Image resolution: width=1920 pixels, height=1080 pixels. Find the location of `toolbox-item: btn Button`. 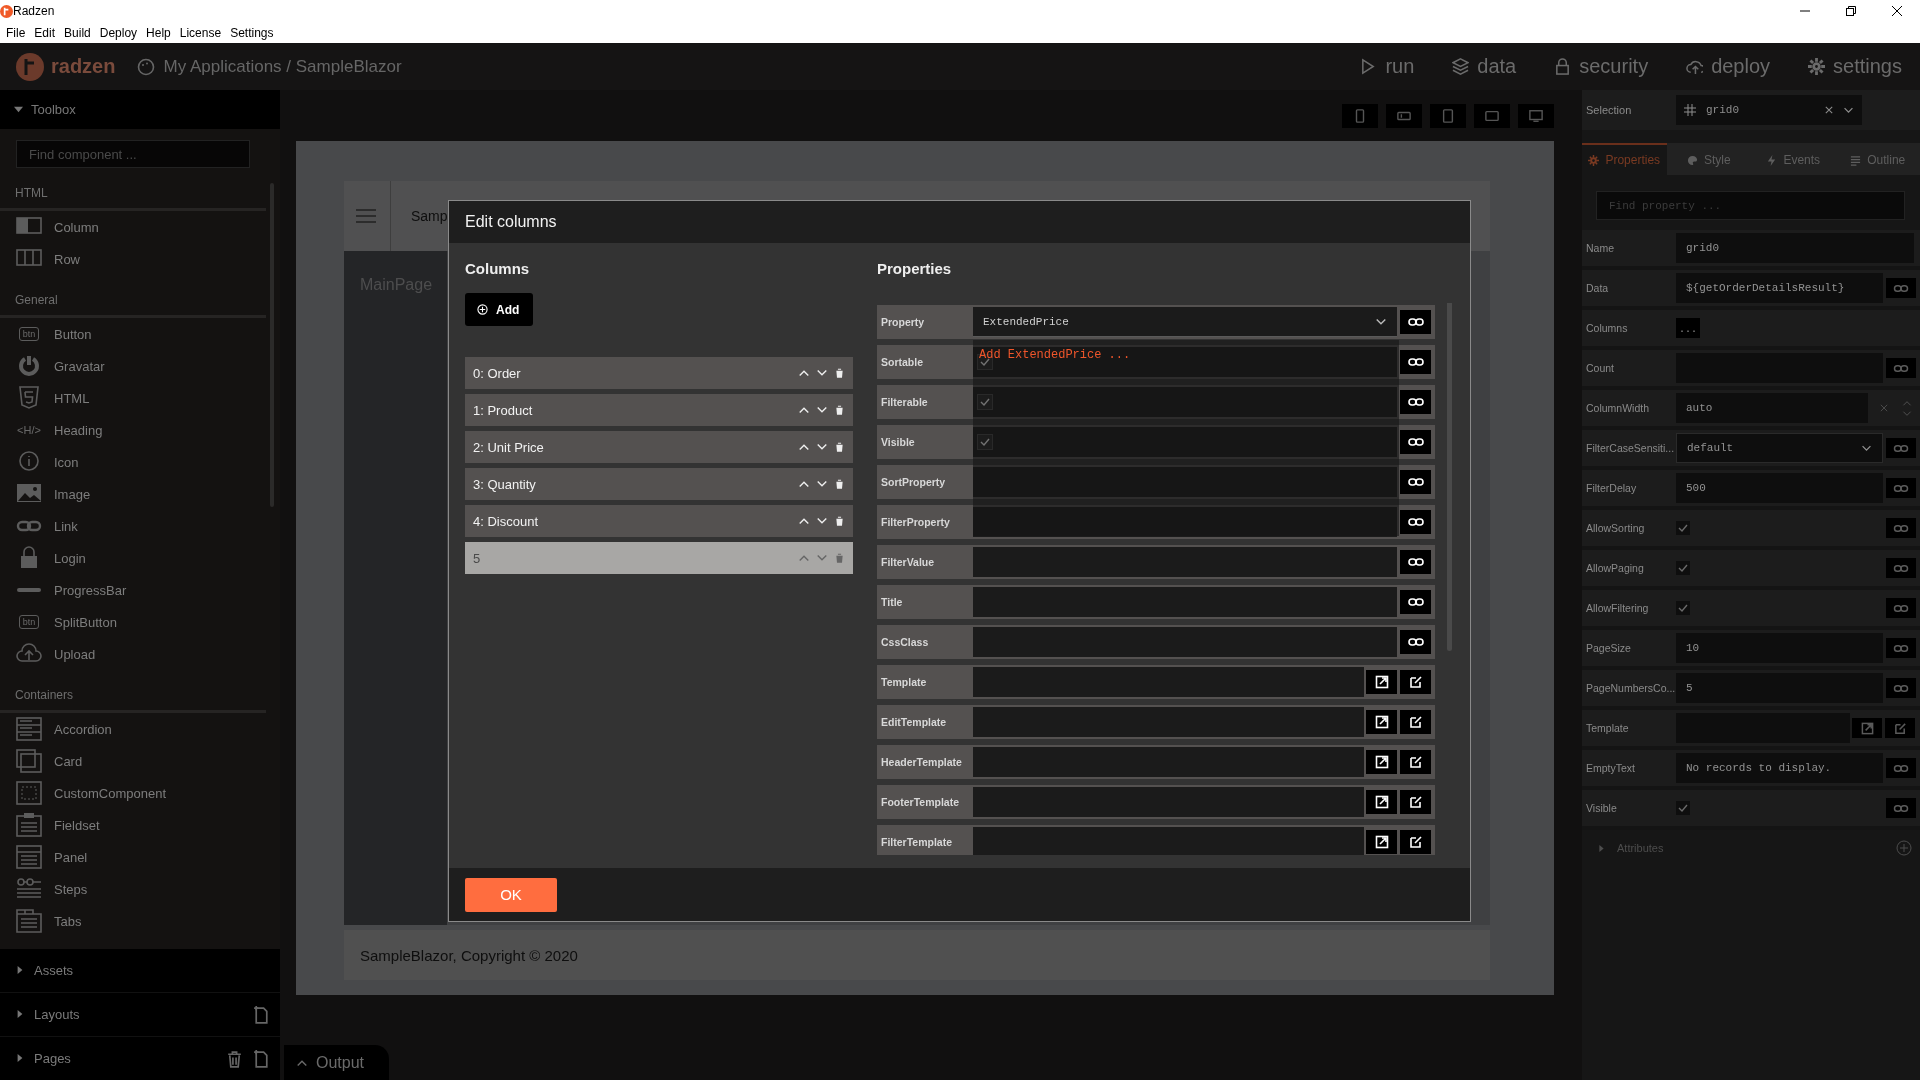

toolbox-item: btn Button is located at coordinates (140, 334).